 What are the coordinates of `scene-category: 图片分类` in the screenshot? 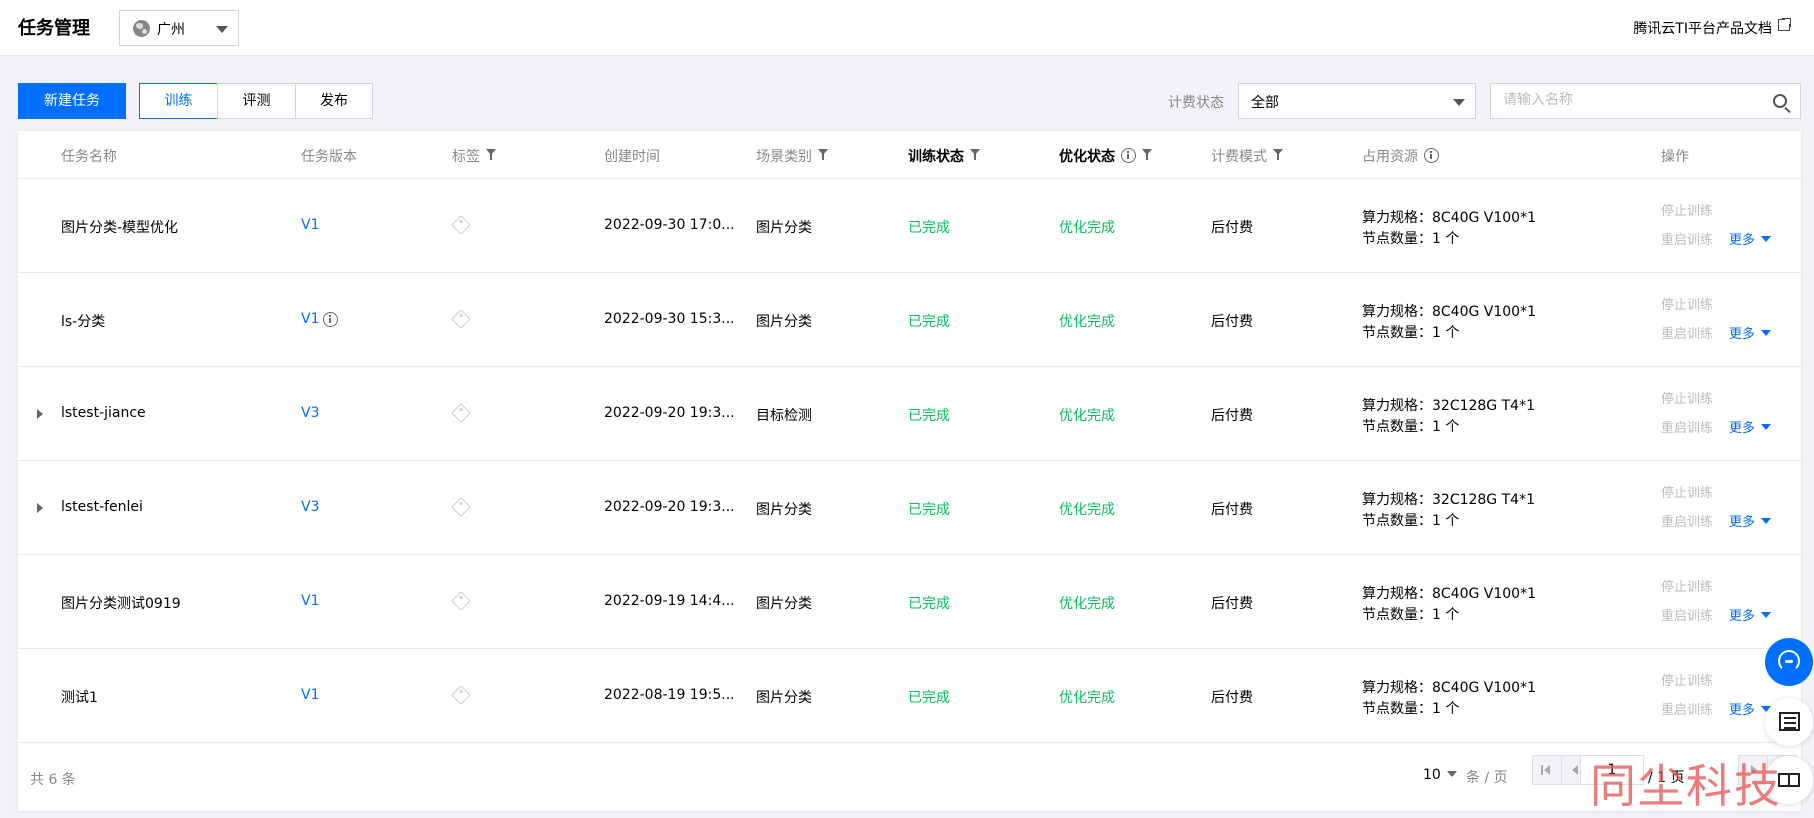 It's located at (784, 604).